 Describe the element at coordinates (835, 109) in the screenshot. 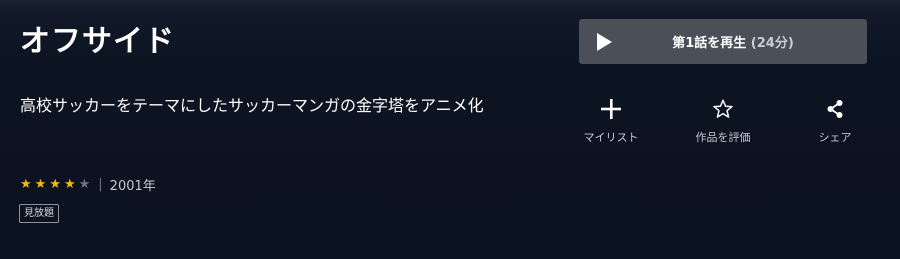

I see `share-icon` at that location.